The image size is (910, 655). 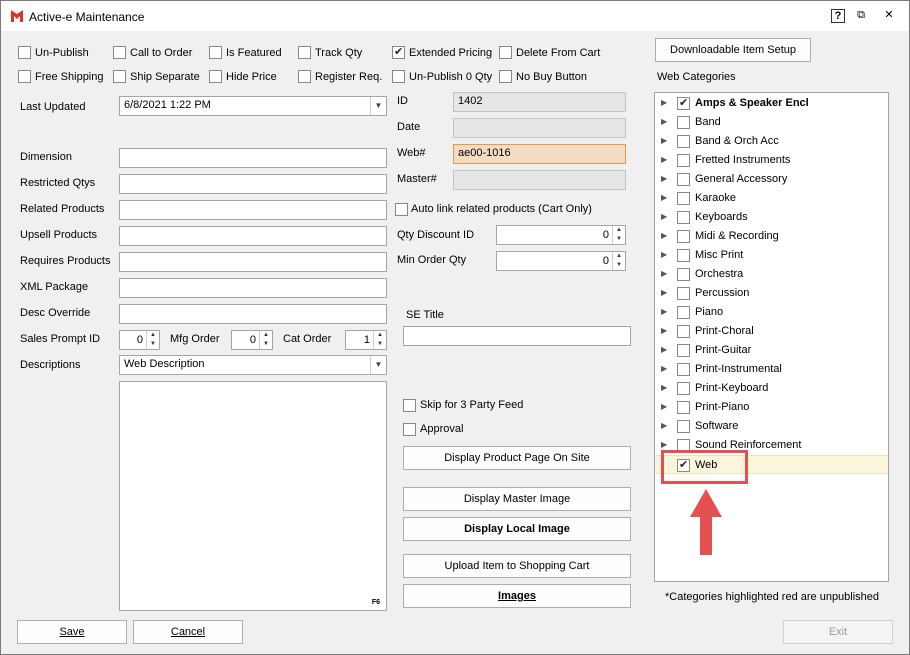 I want to click on category-row-software: ▶ Software, so click(x=771, y=426).